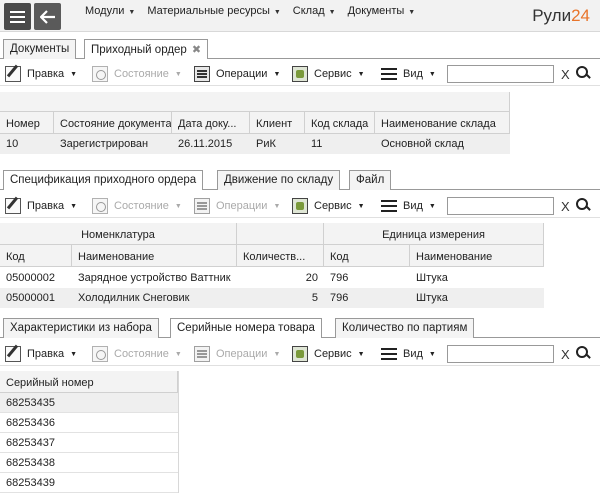  I want to click on tab-file: Файл, so click(370, 180).